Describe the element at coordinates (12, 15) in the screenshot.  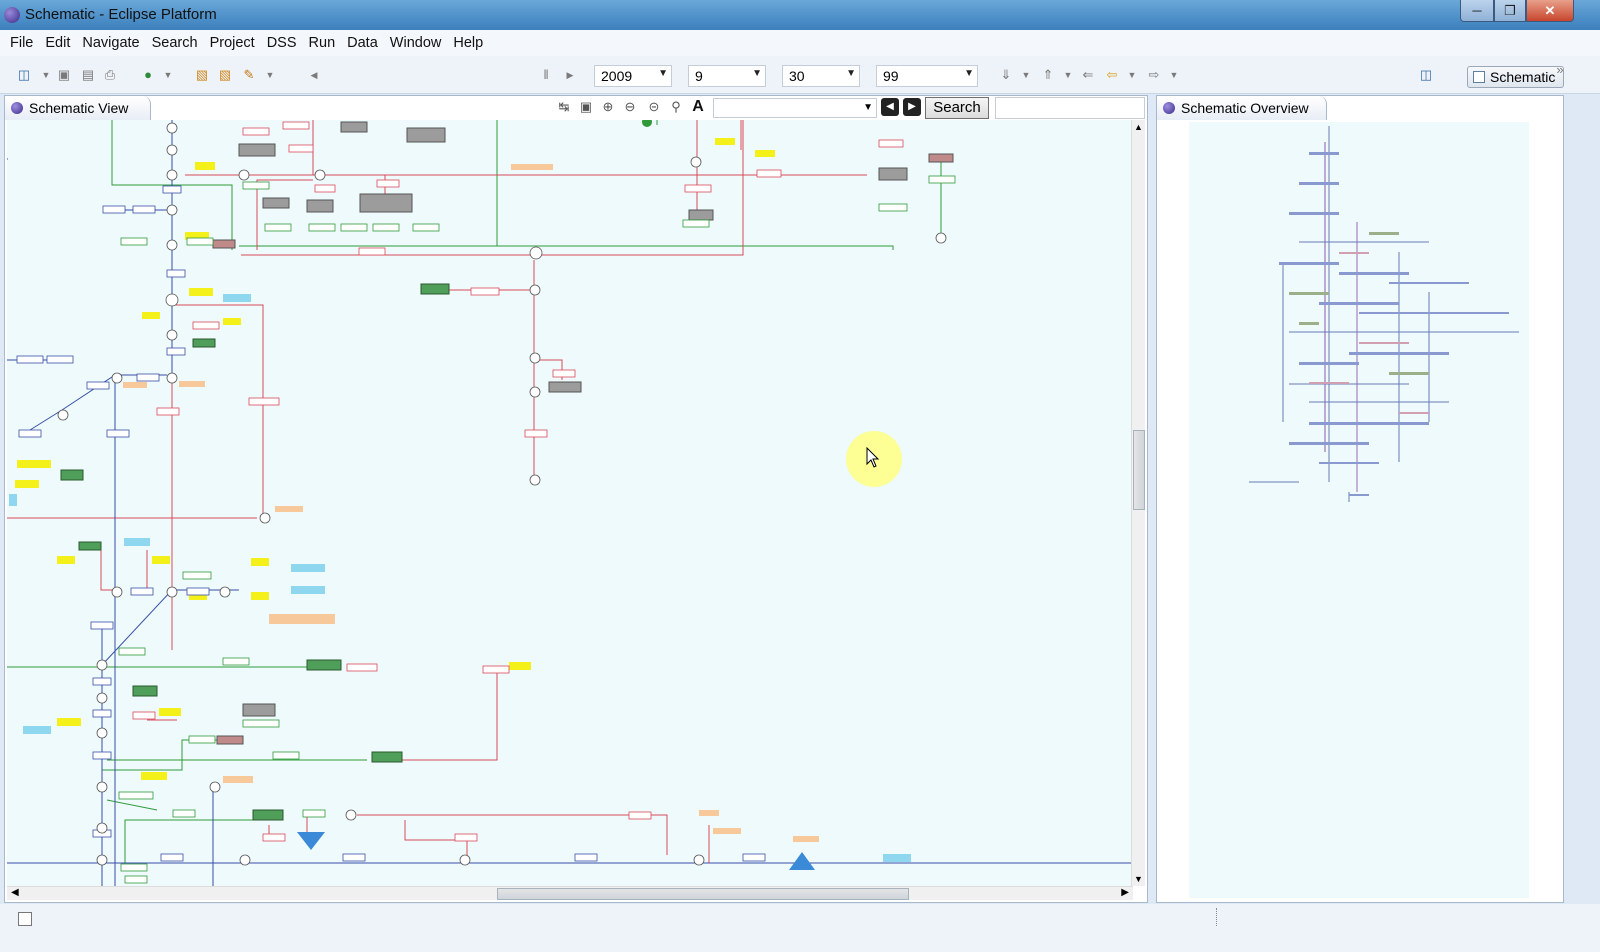
I see `eclipse-app-icon` at that location.